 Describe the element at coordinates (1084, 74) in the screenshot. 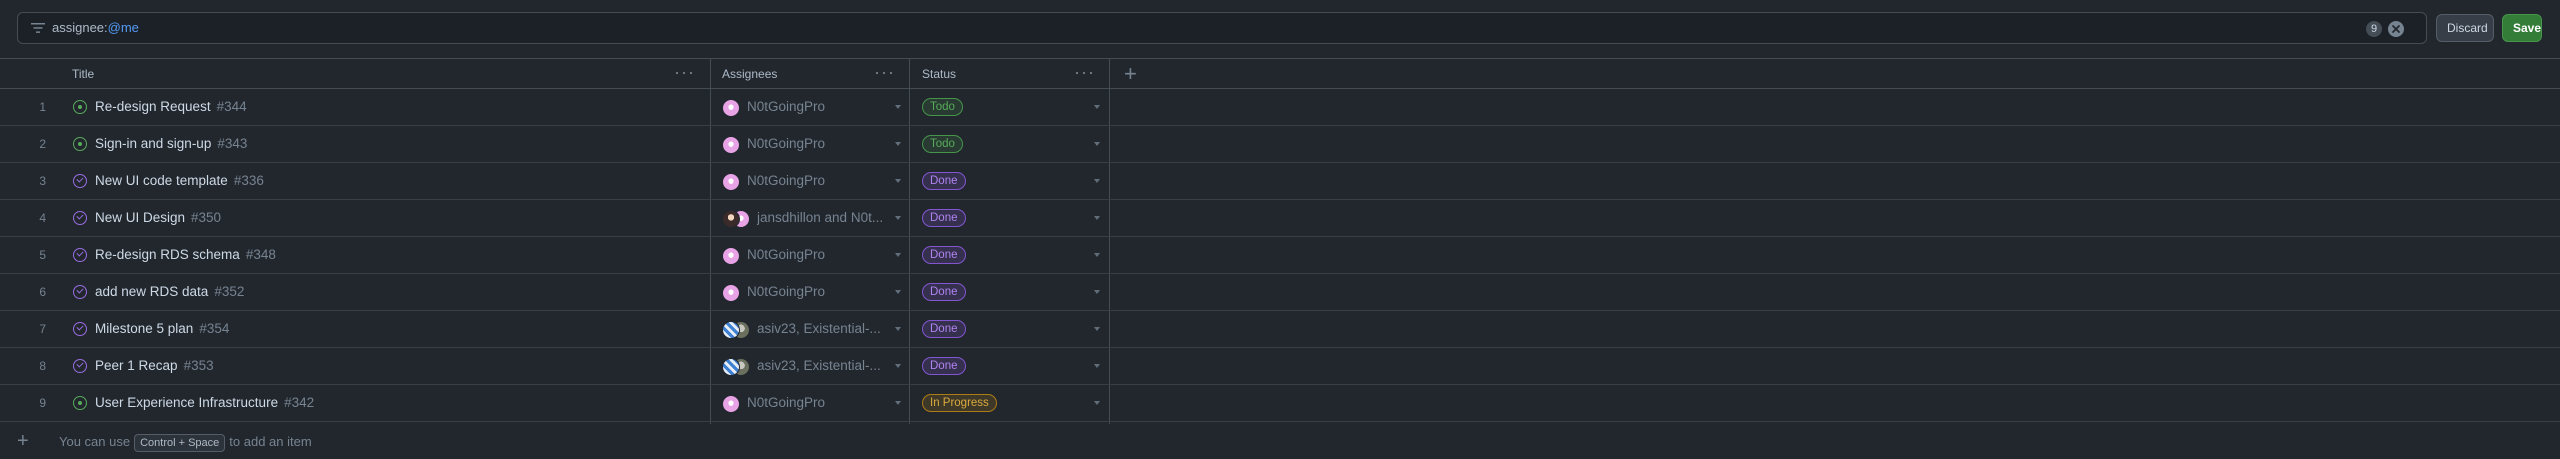

I see `status-column-menu-icon: ···` at that location.